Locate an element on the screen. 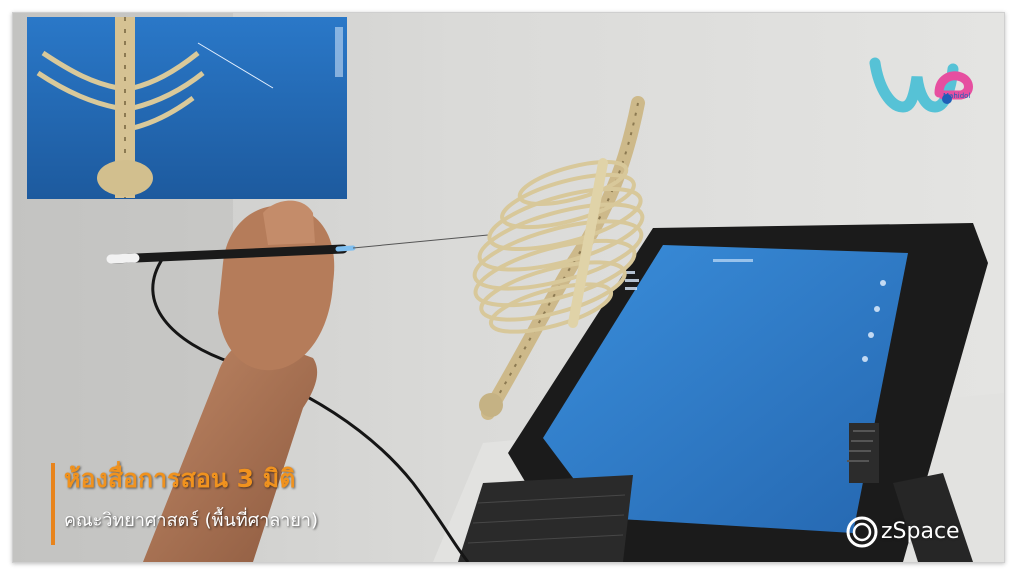 This screenshot has width=1015, height=573. zspace-logo: zSpace is located at coordinates (920, 532).